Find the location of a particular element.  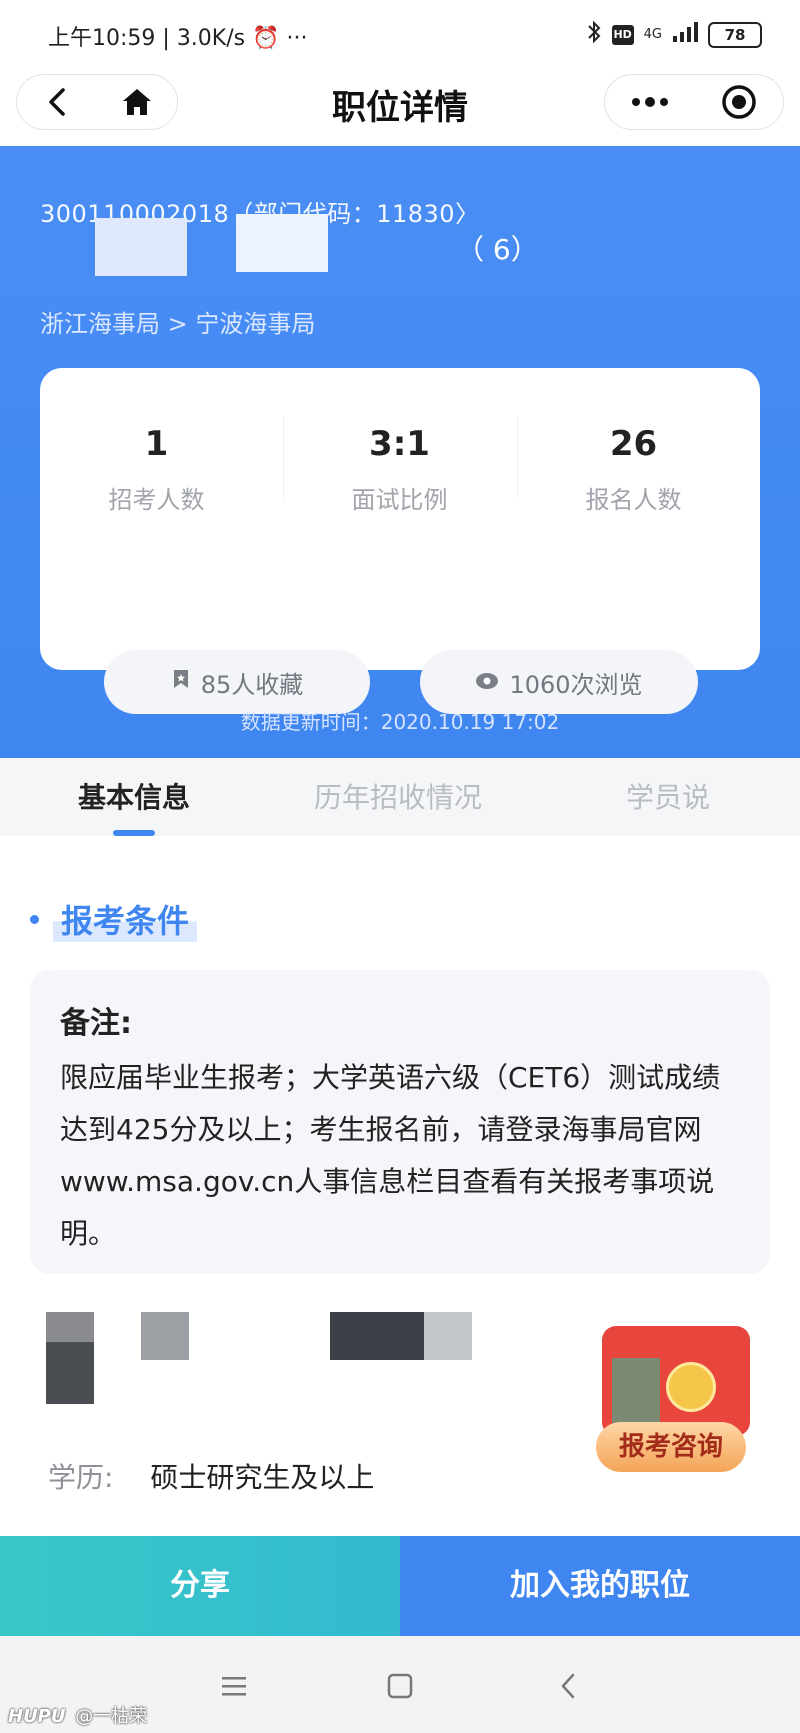

bluetooth-icon is located at coordinates (594, 34).